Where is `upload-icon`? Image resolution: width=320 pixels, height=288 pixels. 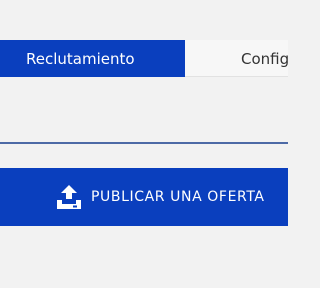
upload-icon is located at coordinates (69, 197).